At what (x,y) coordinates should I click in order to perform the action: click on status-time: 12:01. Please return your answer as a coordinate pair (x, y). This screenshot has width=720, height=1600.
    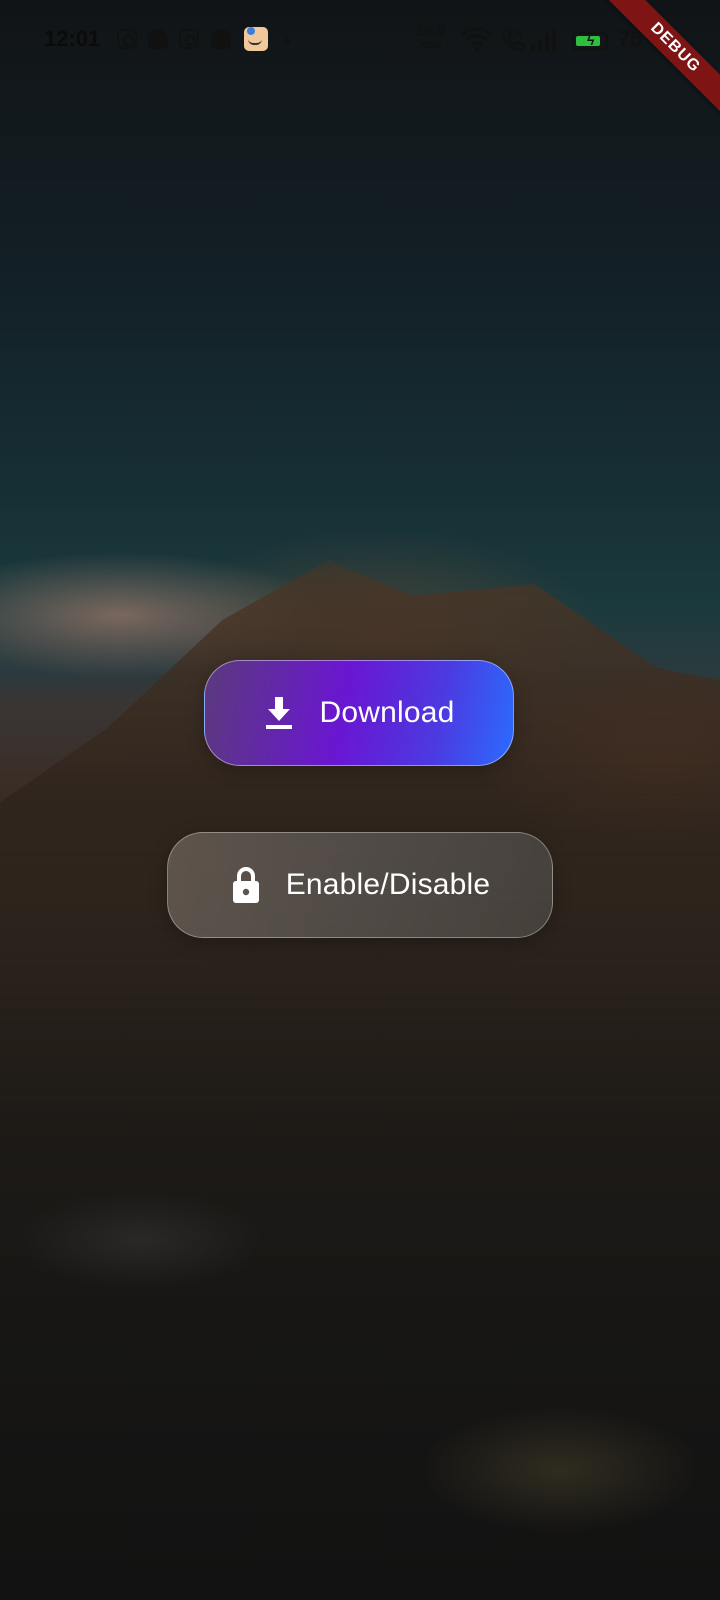
    Looking at the image, I should click on (72, 38).